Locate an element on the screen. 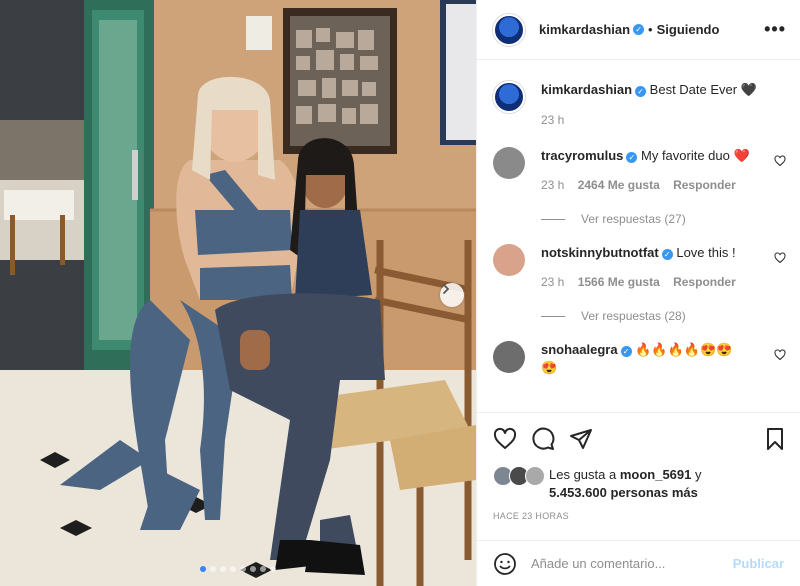 The height and width of the screenshot is (586, 800). comment-username: tracyromulus is located at coordinates (582, 155).